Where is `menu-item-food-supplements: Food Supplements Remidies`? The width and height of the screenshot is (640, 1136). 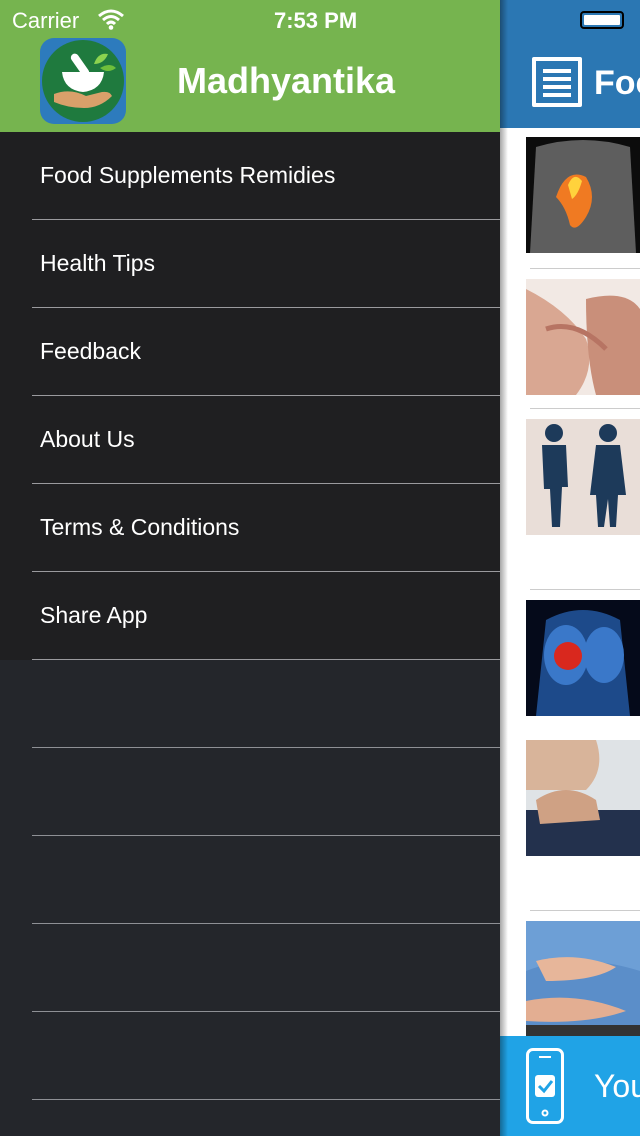 menu-item-food-supplements: Food Supplements Remidies is located at coordinates (266, 176).